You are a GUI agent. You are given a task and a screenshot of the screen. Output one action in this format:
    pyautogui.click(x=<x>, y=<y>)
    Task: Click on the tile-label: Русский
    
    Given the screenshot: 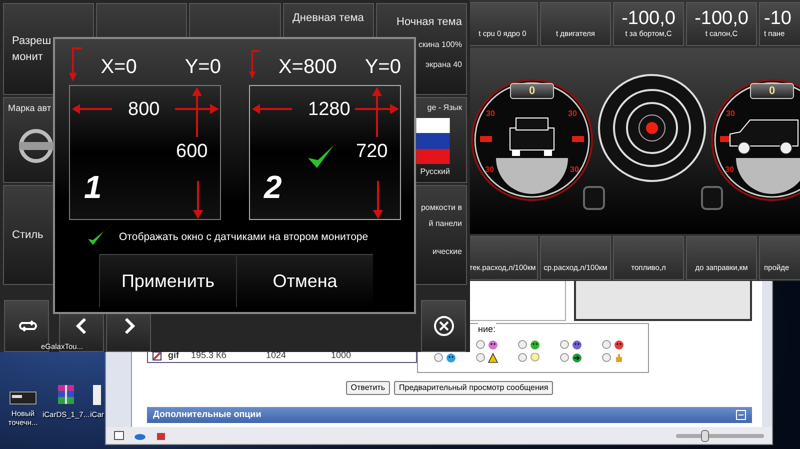 What is the action you would take?
    pyautogui.click(x=435, y=172)
    